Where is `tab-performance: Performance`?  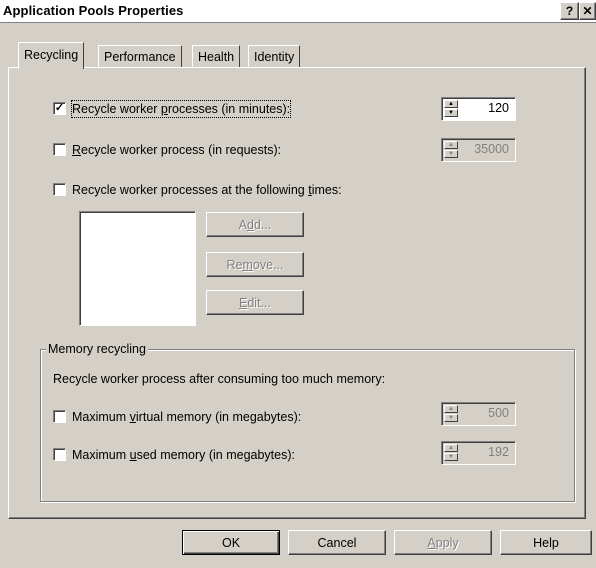 tab-performance: Performance is located at coordinates (140, 56).